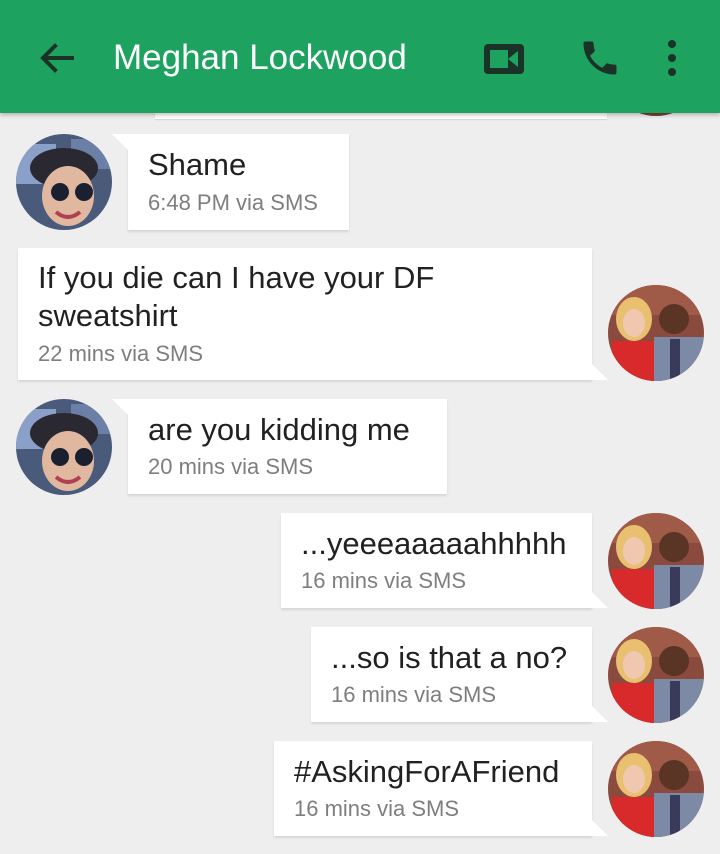 The image size is (720, 854). I want to click on message-bubble-incoming: are you kidding me 20 mins via SMS, so click(279, 446).